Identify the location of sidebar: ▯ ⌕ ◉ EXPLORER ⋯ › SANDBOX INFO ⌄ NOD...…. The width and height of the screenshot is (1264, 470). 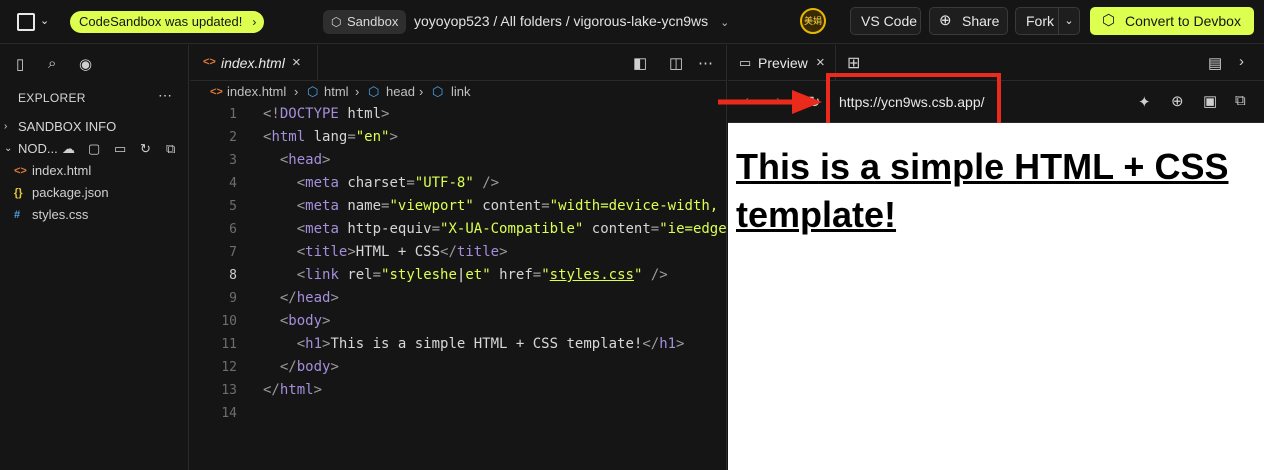
(94, 257).